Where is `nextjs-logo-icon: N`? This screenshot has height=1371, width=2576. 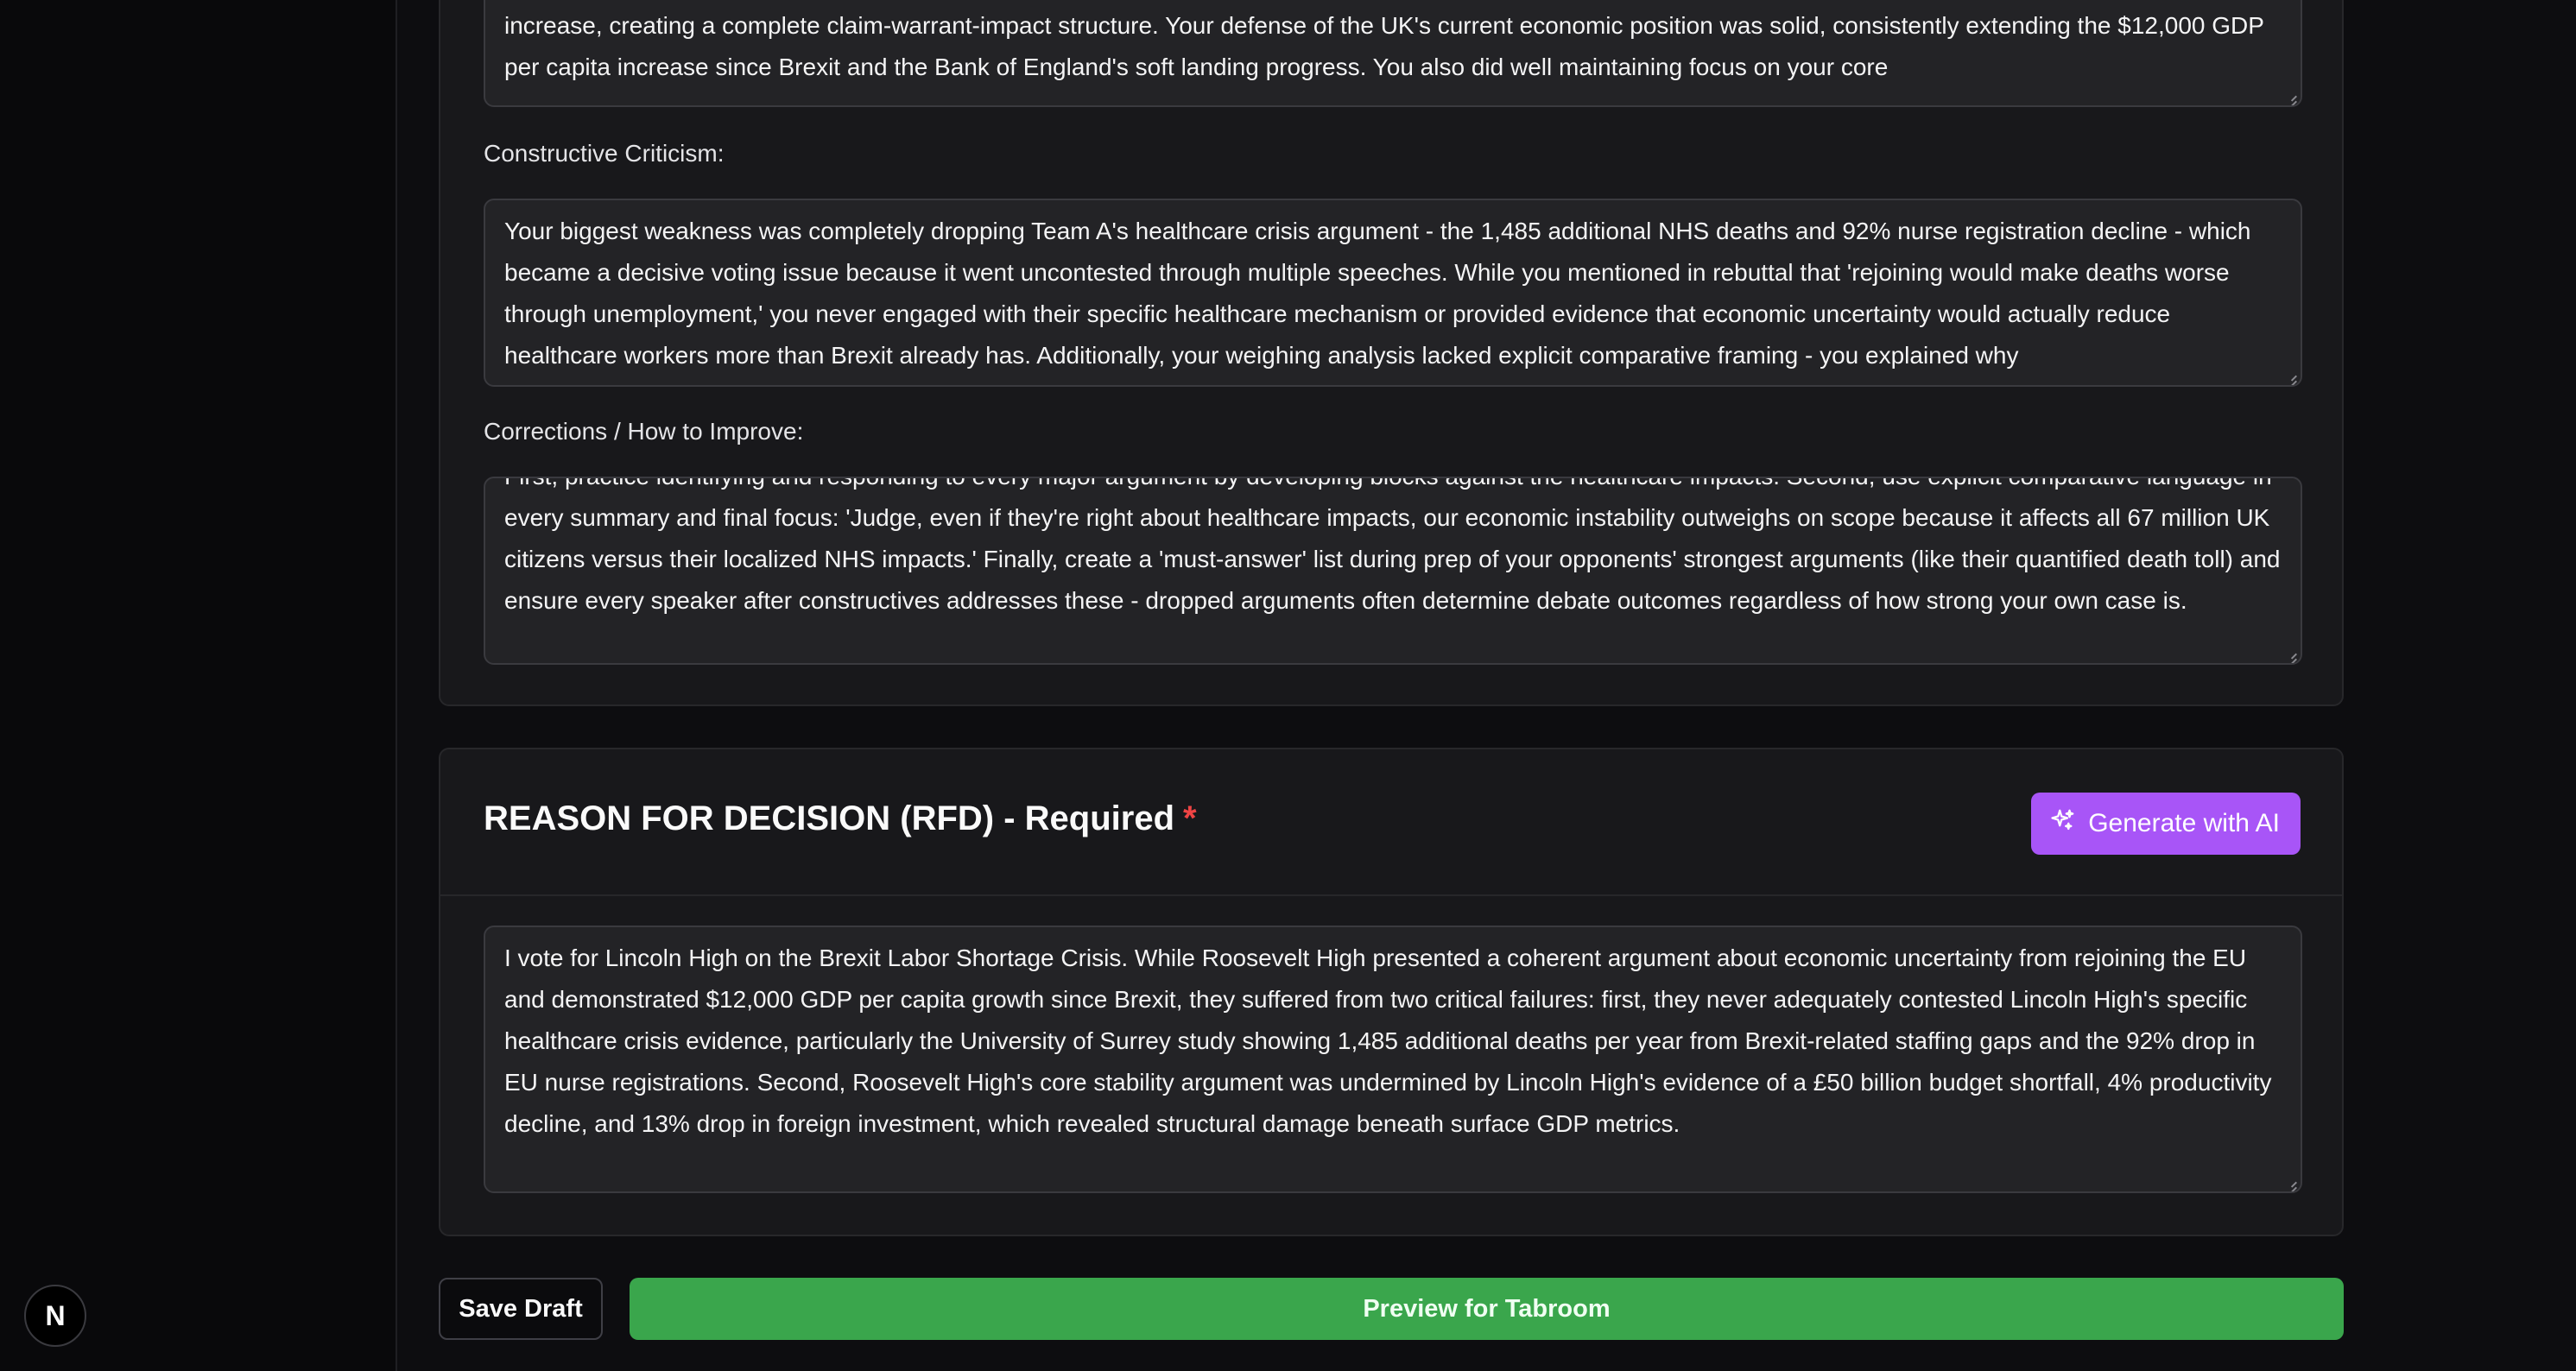 nextjs-logo-icon: N is located at coordinates (55, 1315).